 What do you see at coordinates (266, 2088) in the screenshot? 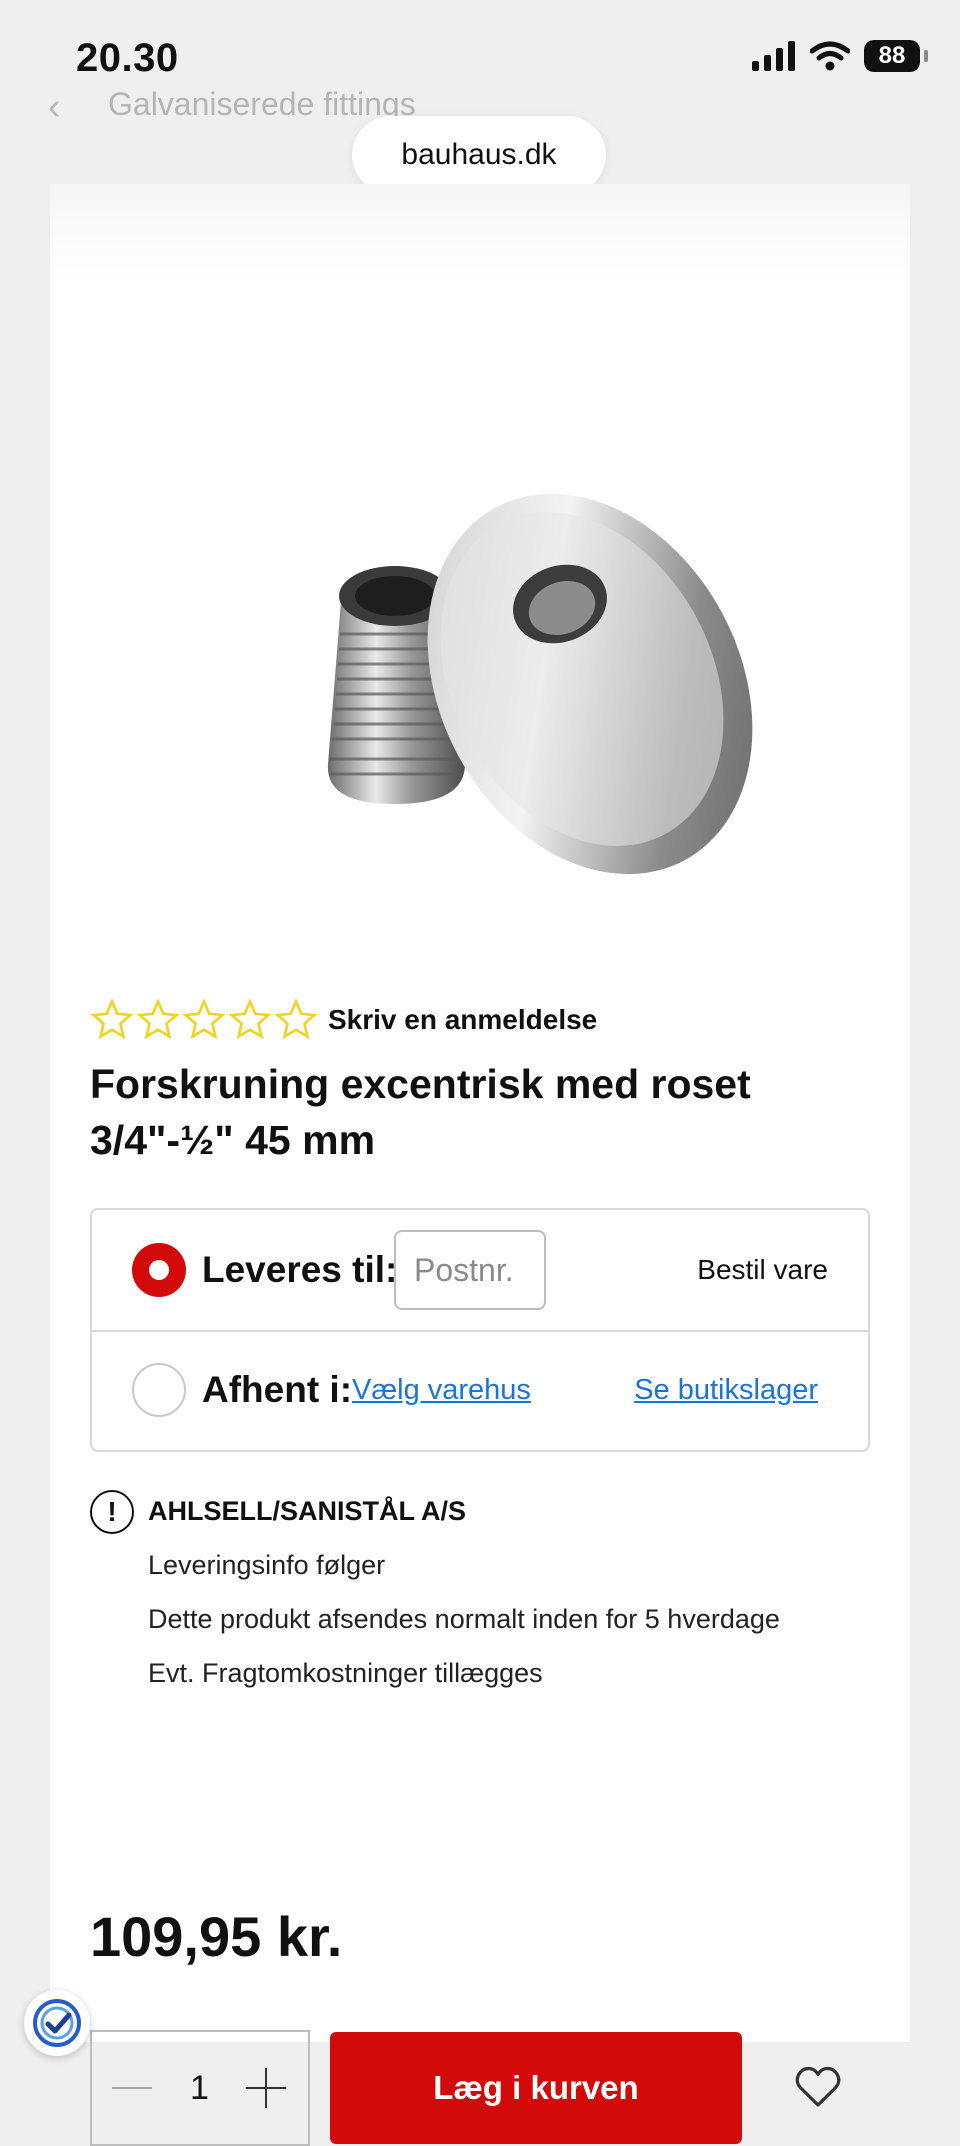
I see `increase-quantity-button` at bounding box center [266, 2088].